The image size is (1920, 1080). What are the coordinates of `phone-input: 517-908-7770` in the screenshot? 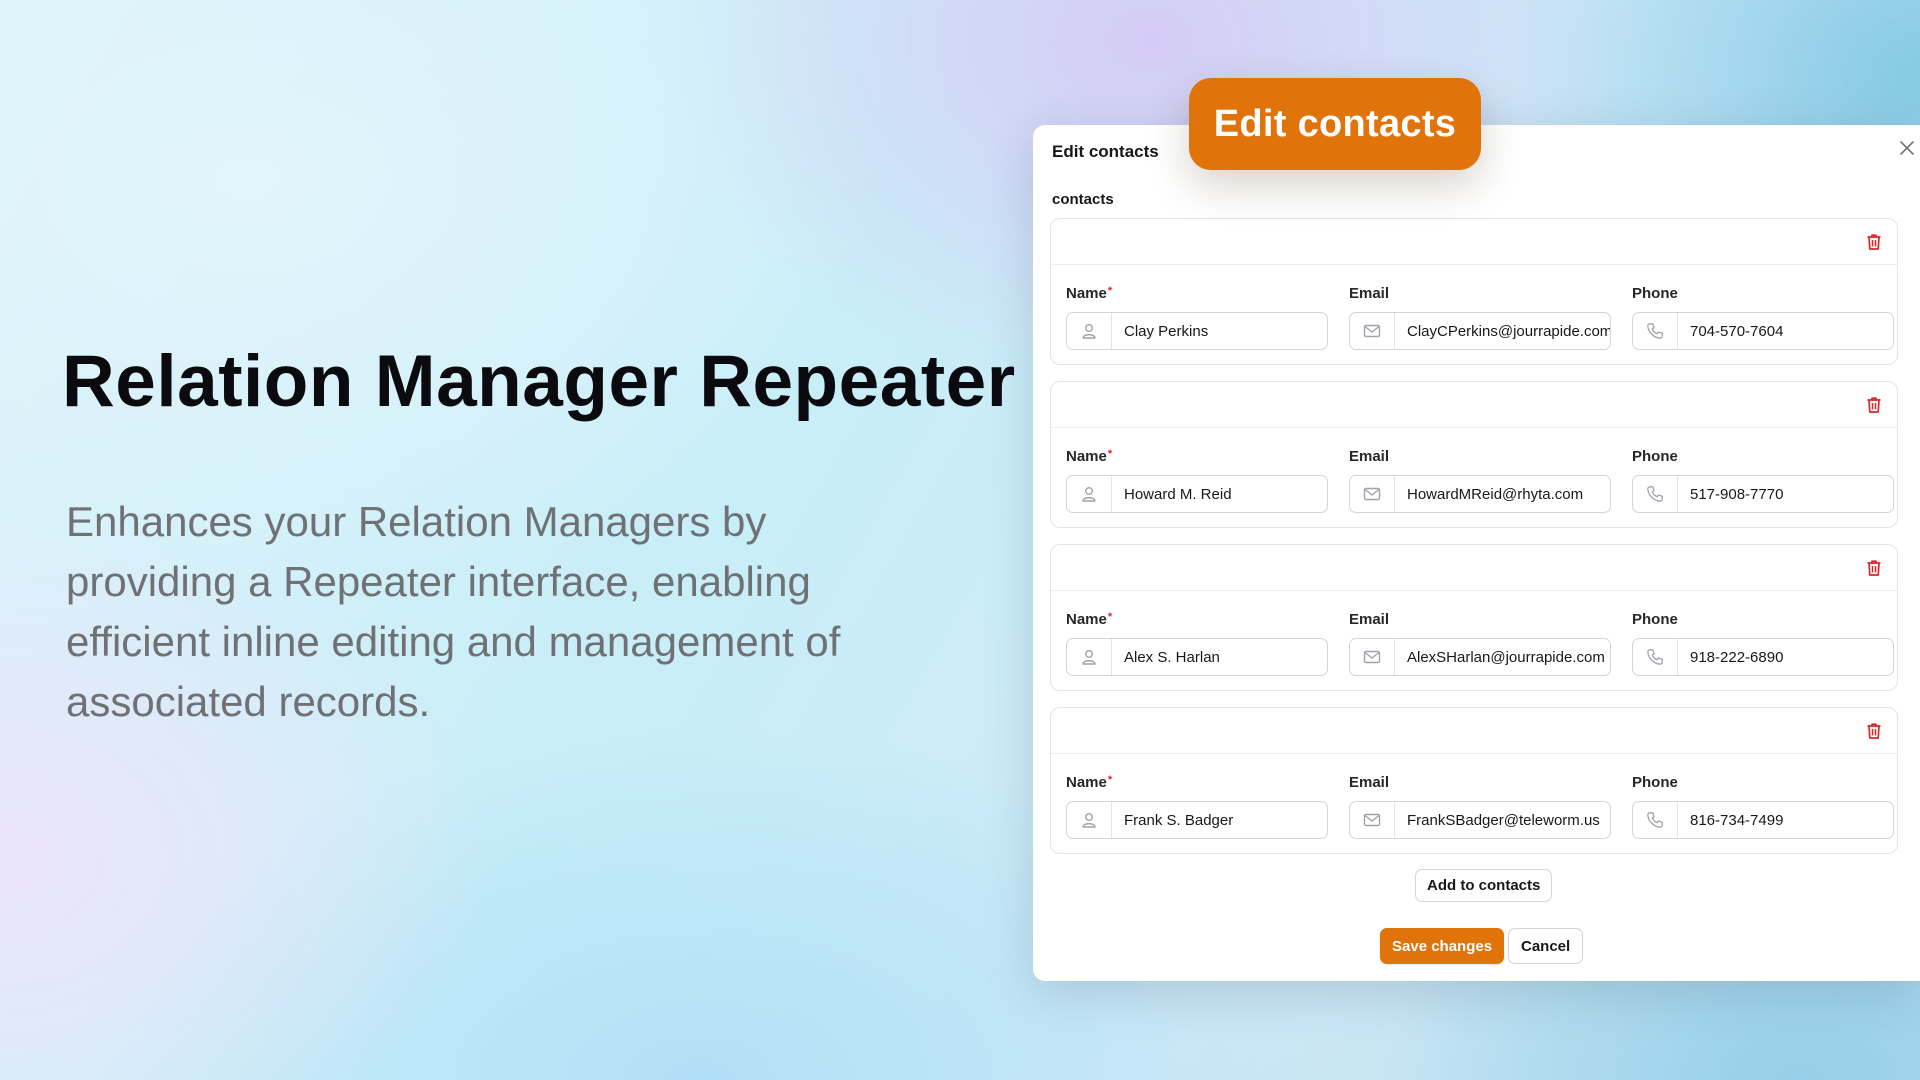 It's located at (1763, 494).